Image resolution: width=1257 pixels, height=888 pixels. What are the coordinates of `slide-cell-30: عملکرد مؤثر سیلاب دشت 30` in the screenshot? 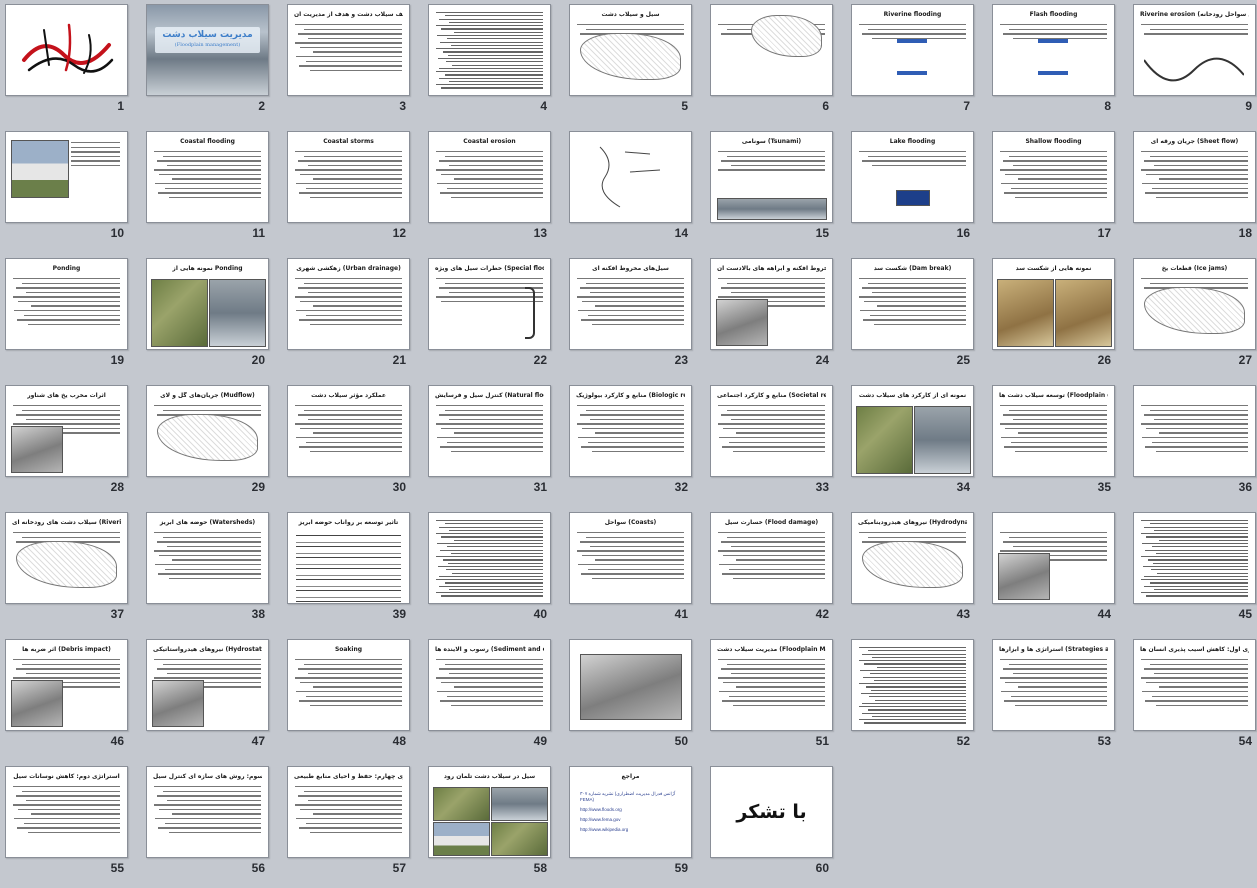 It's located at (352, 444).